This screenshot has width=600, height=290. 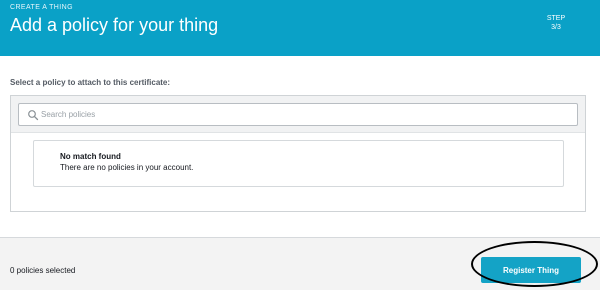 I want to click on search-box, so click(x=298, y=114).